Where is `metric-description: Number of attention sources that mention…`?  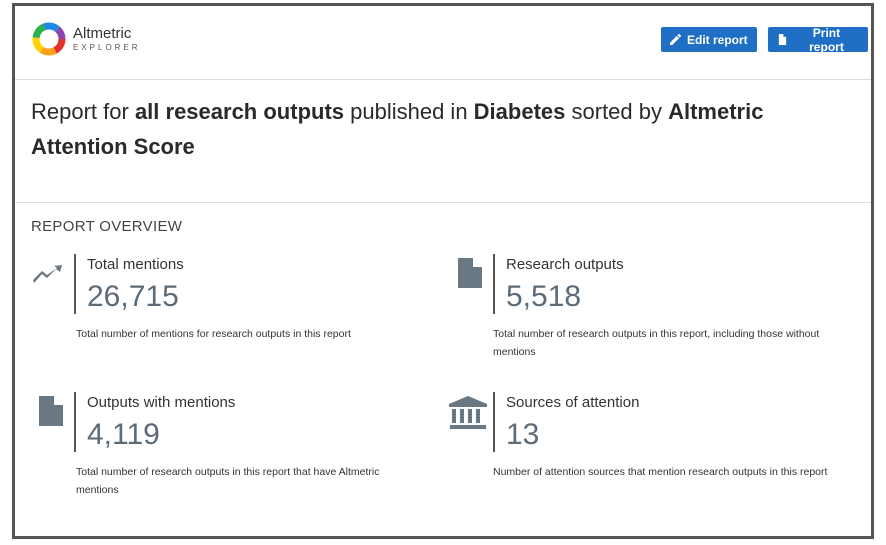 metric-description: Number of attention sources that mention… is located at coordinates (660, 472).